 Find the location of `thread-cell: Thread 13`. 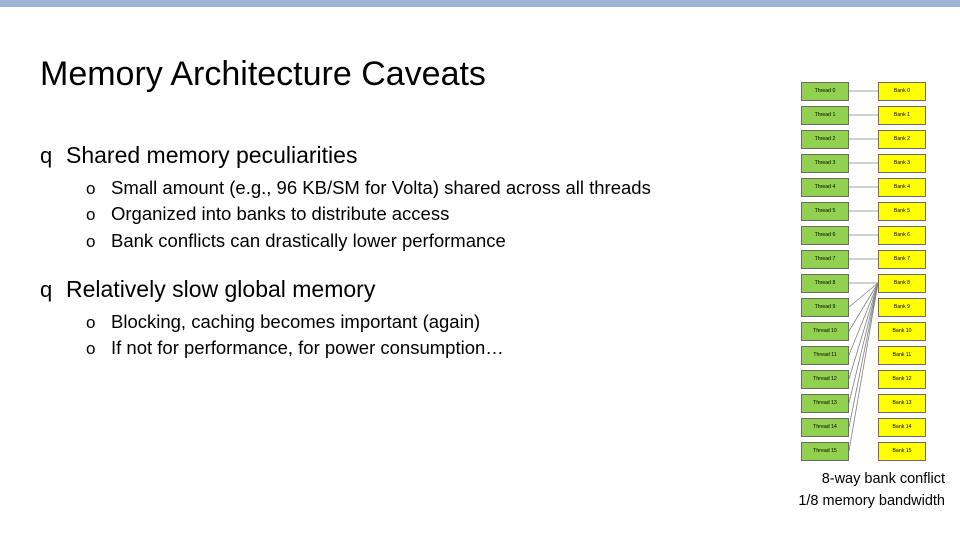

thread-cell: Thread 13 is located at coordinates (825, 403).